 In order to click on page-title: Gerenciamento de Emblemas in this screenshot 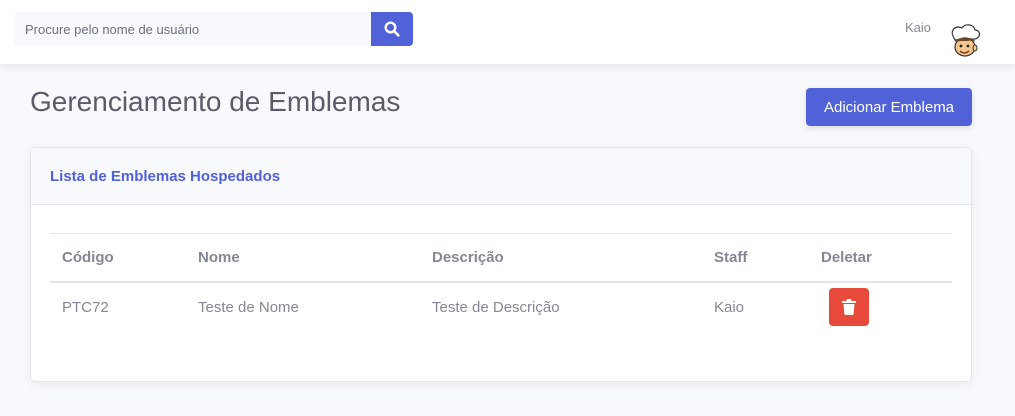, I will do `click(215, 101)`.